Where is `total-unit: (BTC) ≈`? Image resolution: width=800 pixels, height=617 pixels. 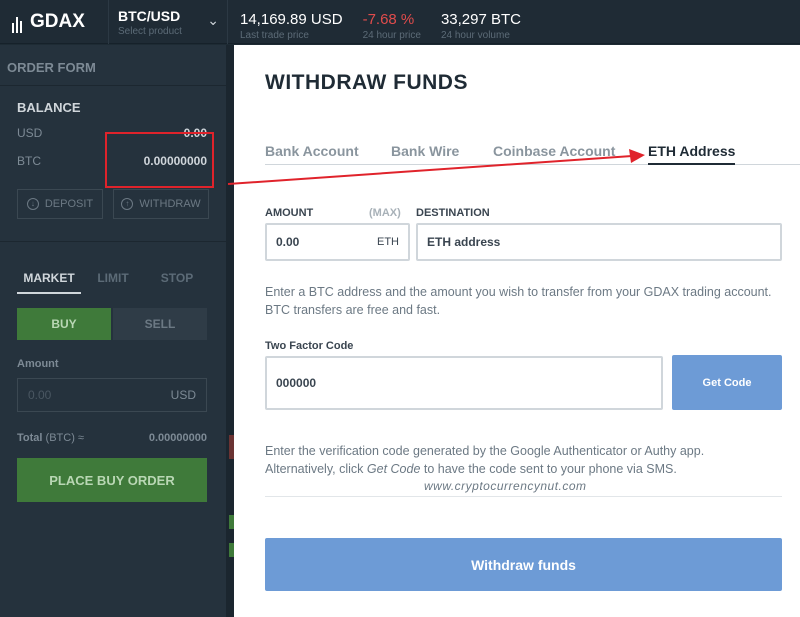
total-unit: (BTC) ≈ is located at coordinates (64, 438).